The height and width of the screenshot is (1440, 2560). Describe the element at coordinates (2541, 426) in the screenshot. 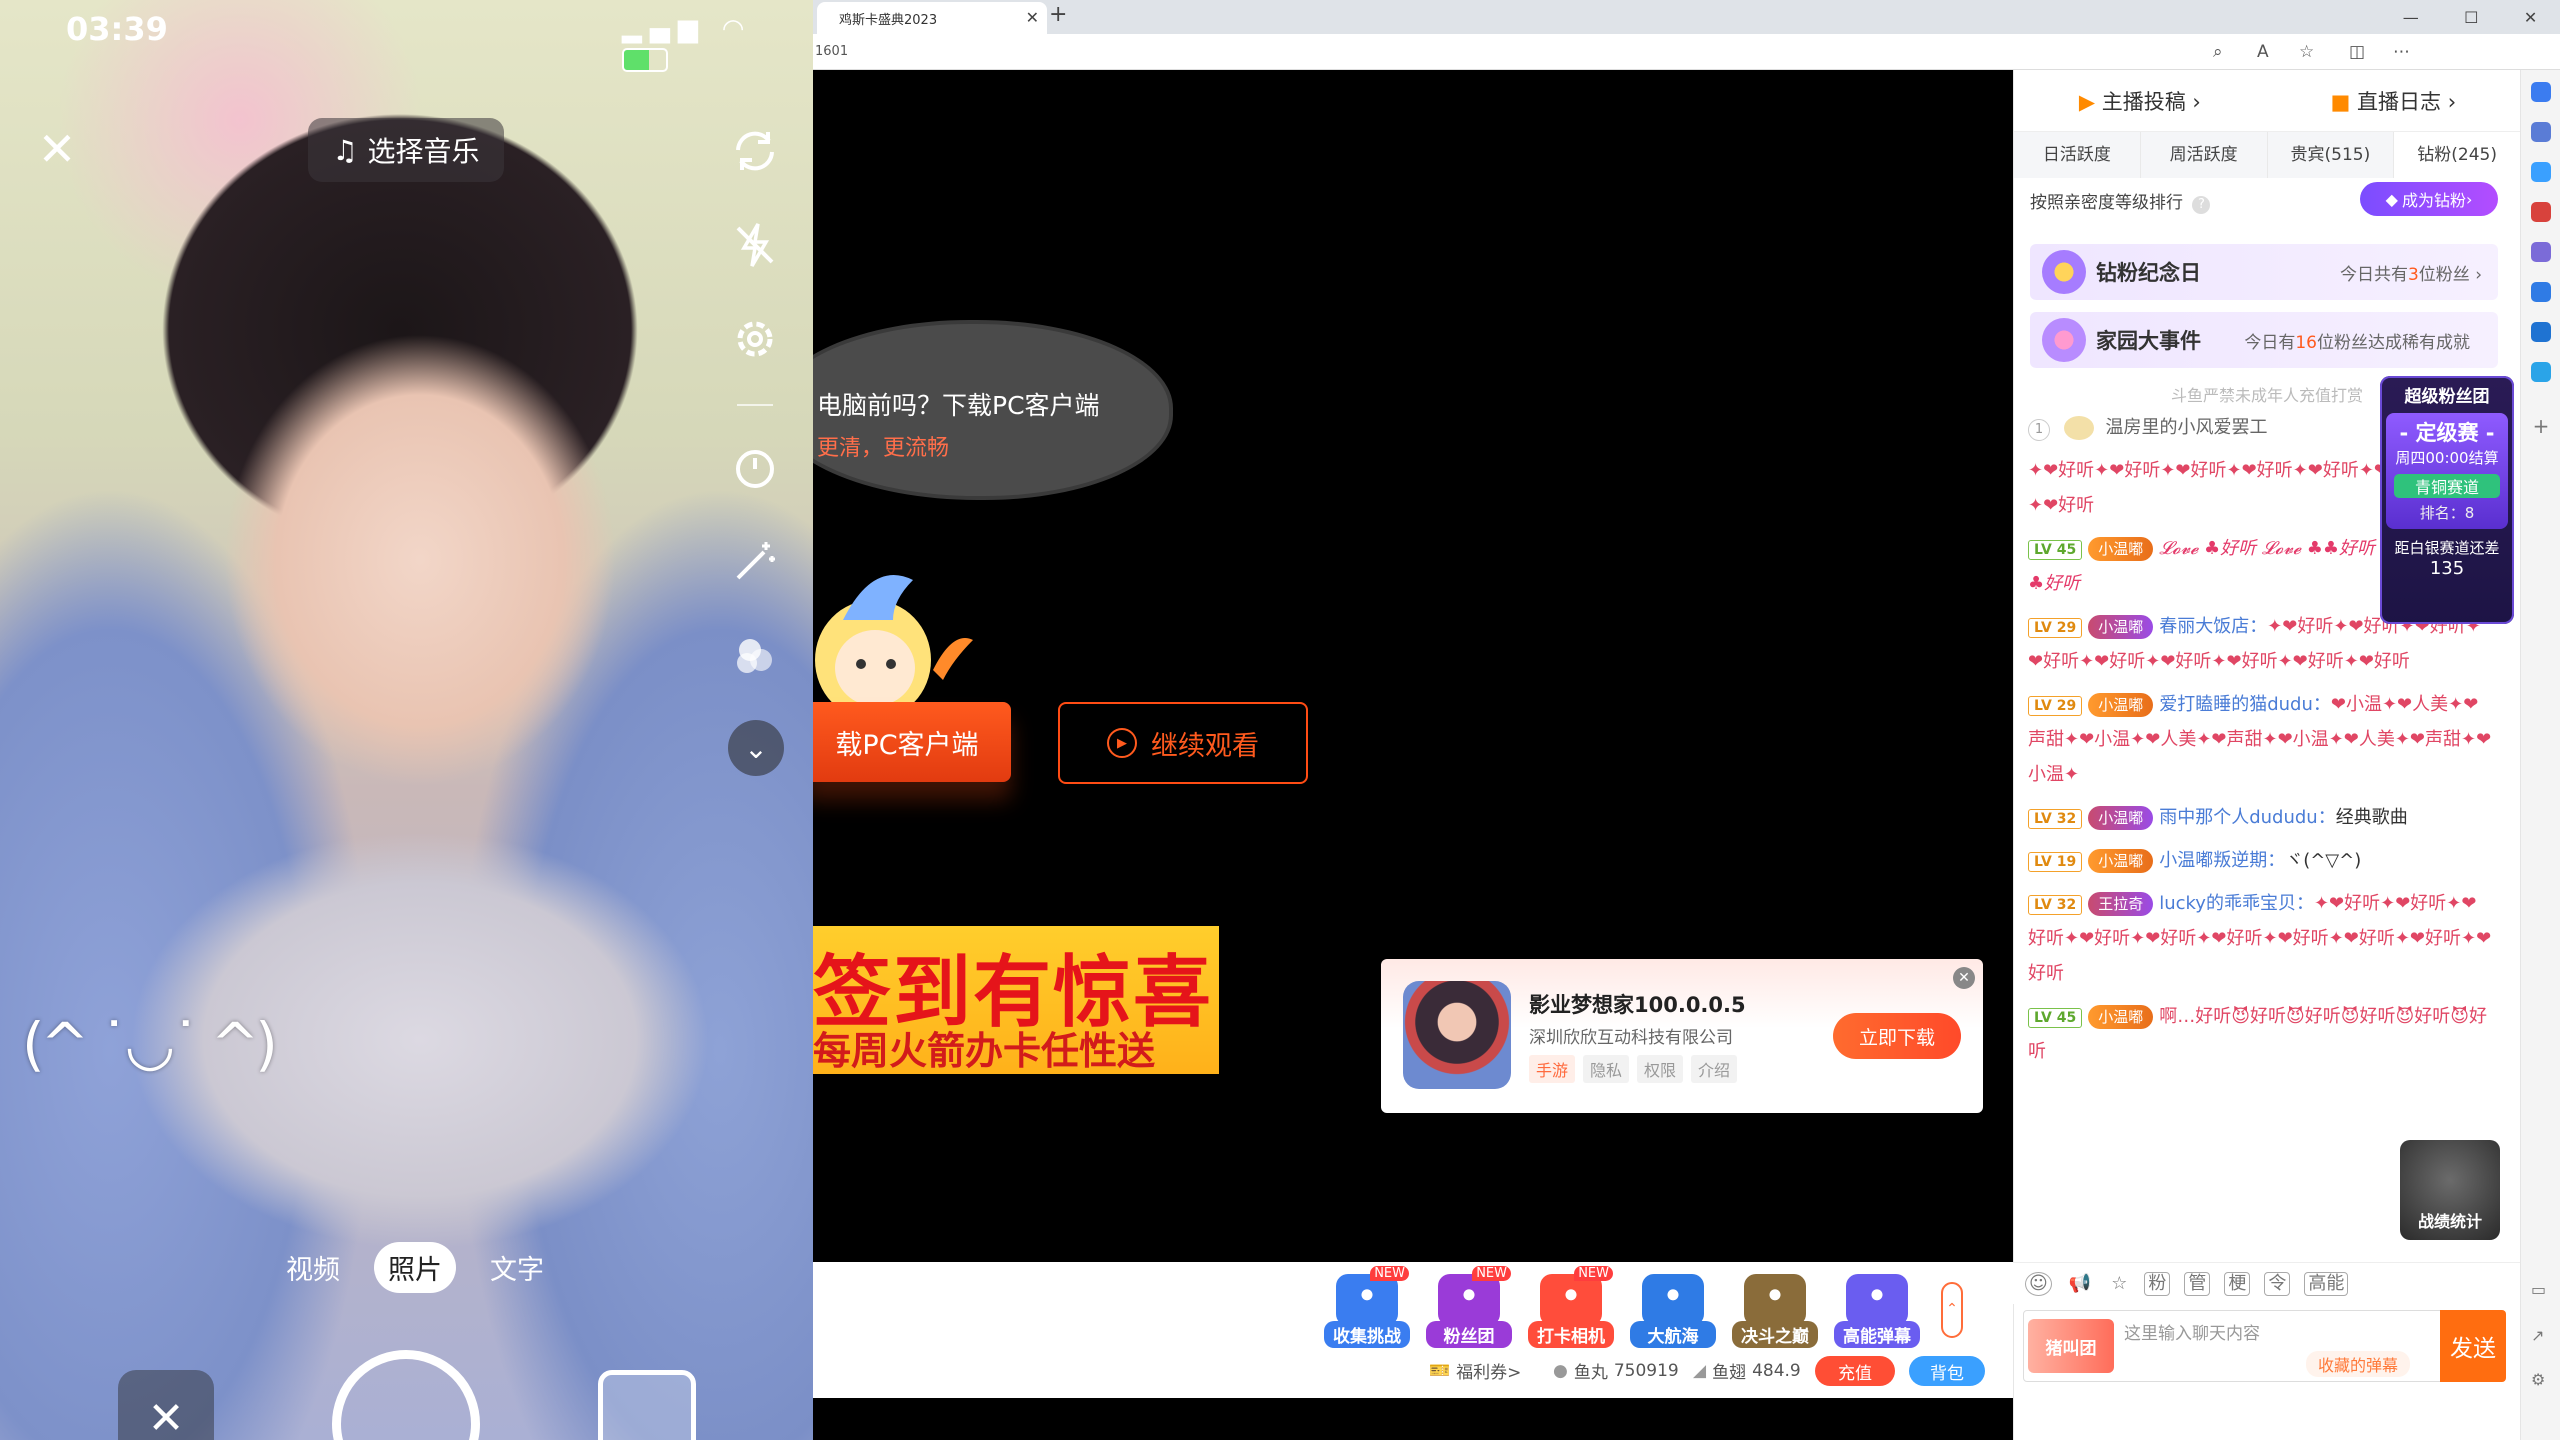

I see `add-icon: +` at that location.